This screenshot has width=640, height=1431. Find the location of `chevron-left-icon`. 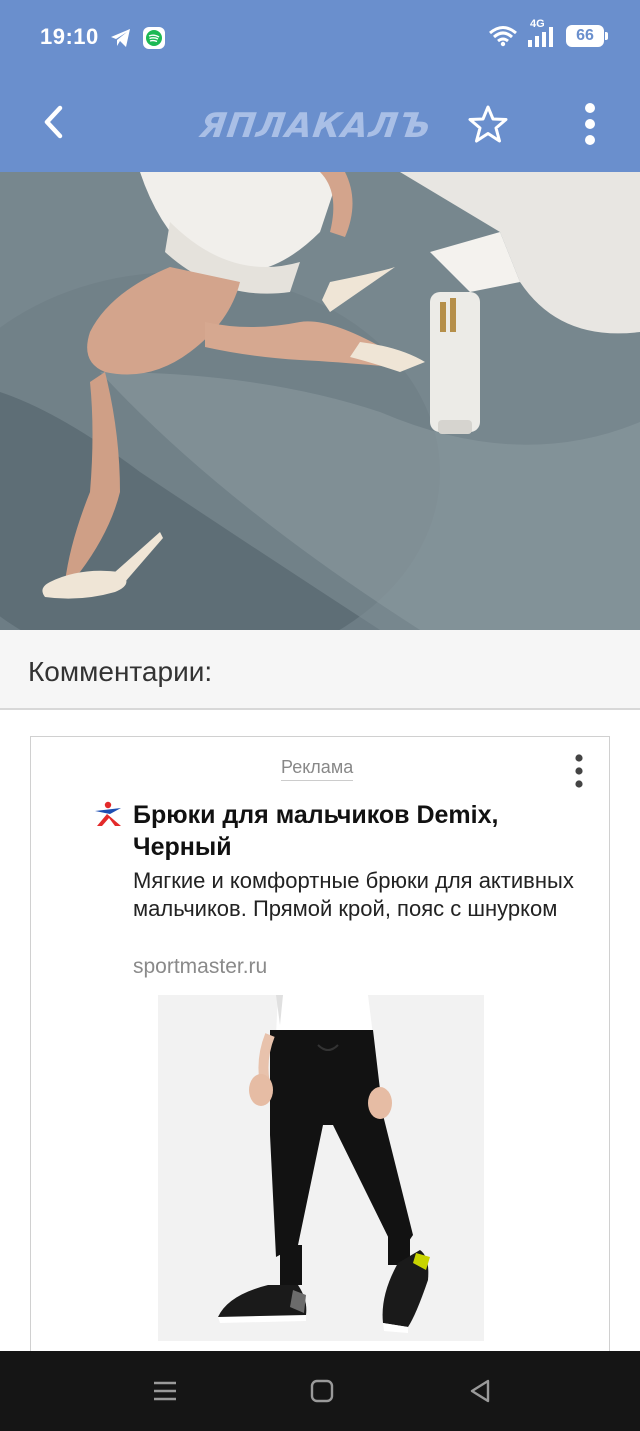

chevron-left-icon is located at coordinates (53, 122).